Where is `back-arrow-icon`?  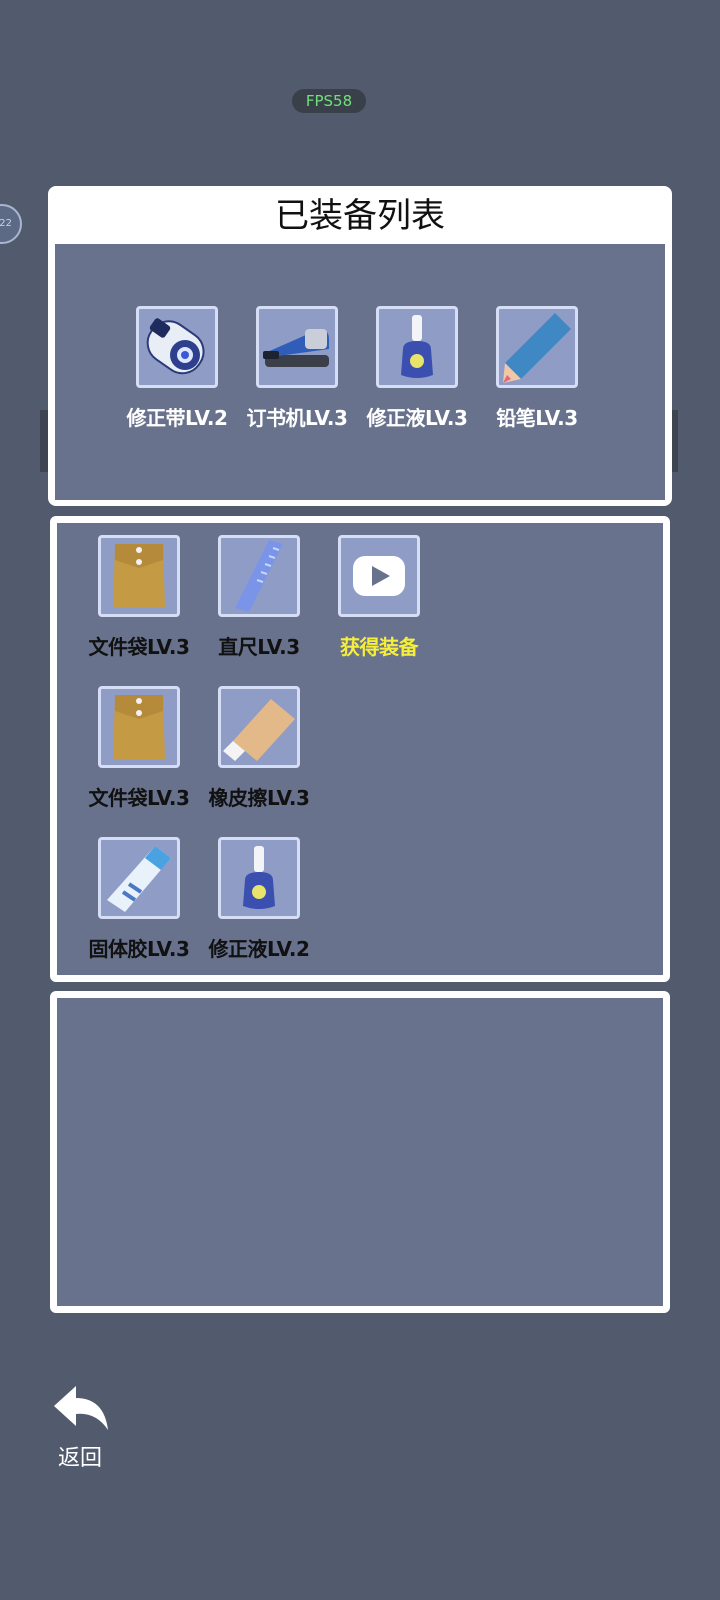 back-arrow-icon is located at coordinates (81, 1408).